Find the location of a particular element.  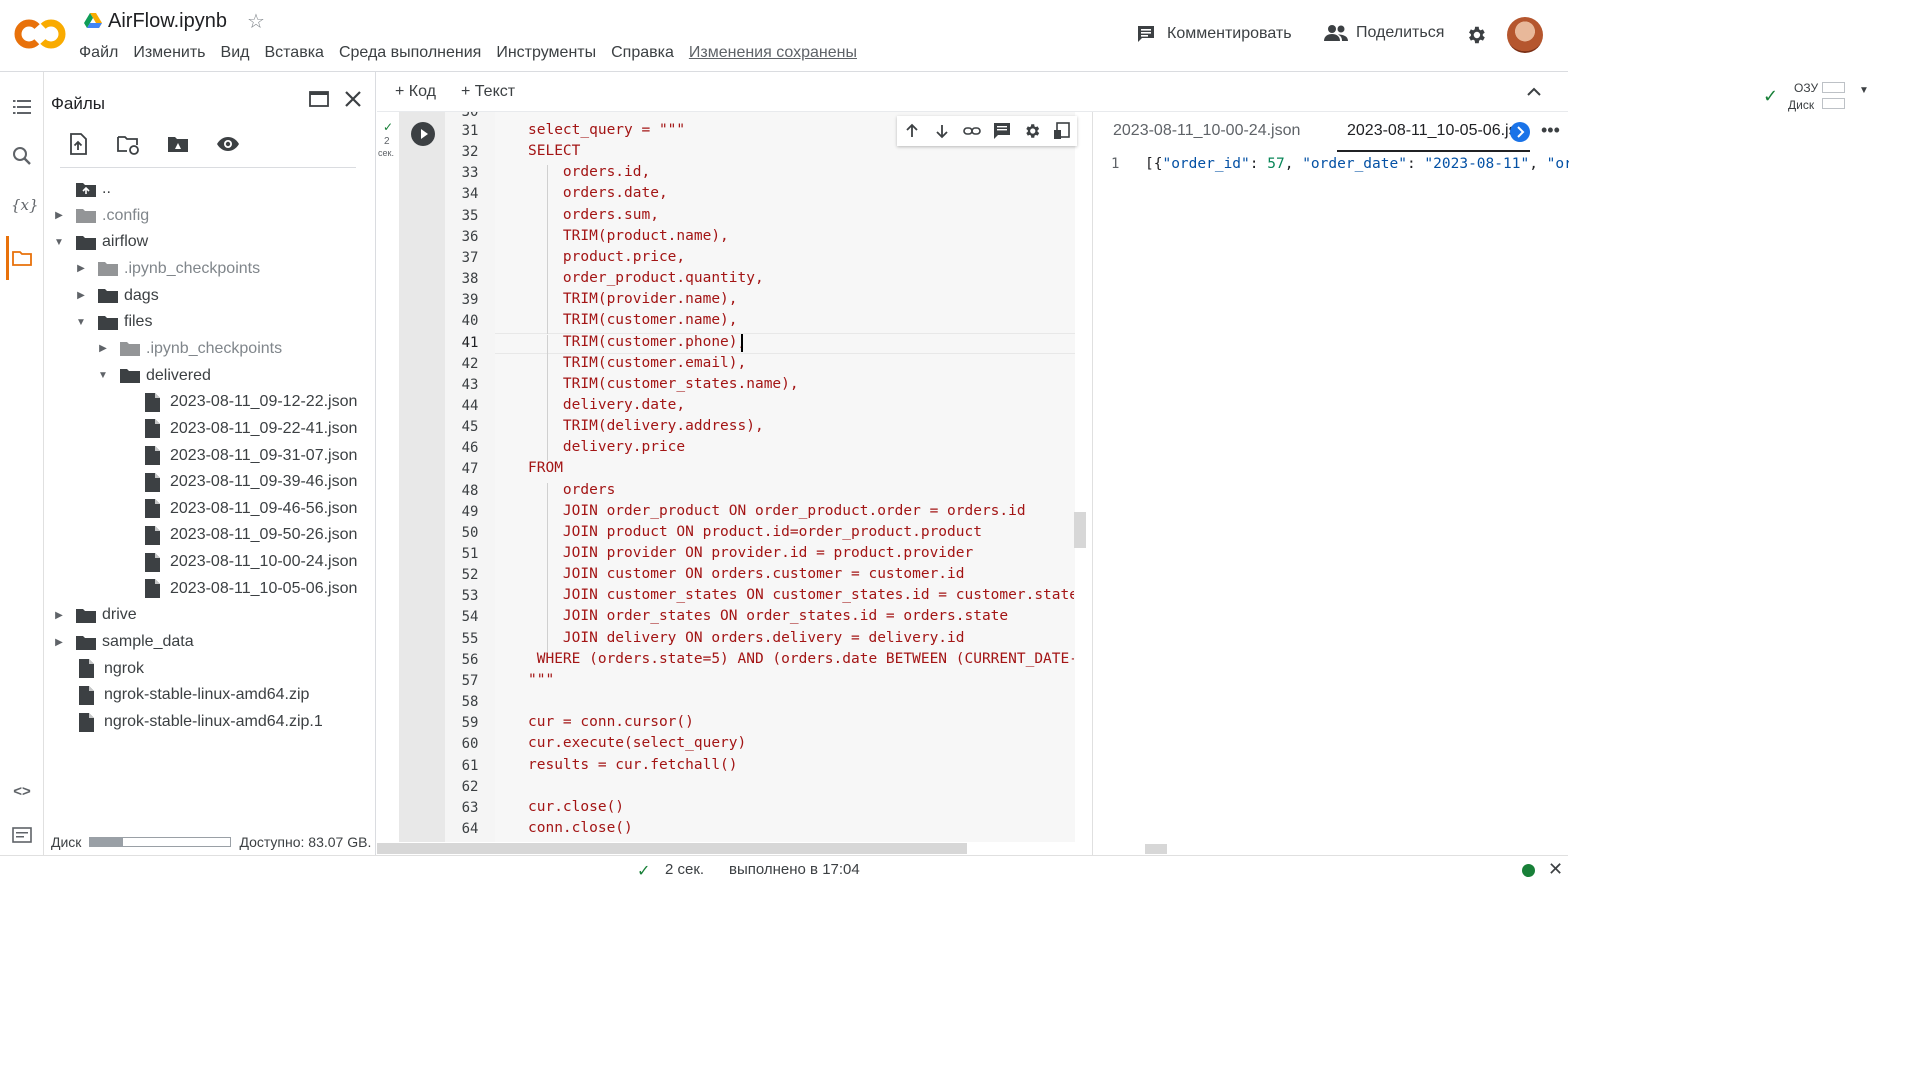

user-avatar is located at coordinates (1525, 35).